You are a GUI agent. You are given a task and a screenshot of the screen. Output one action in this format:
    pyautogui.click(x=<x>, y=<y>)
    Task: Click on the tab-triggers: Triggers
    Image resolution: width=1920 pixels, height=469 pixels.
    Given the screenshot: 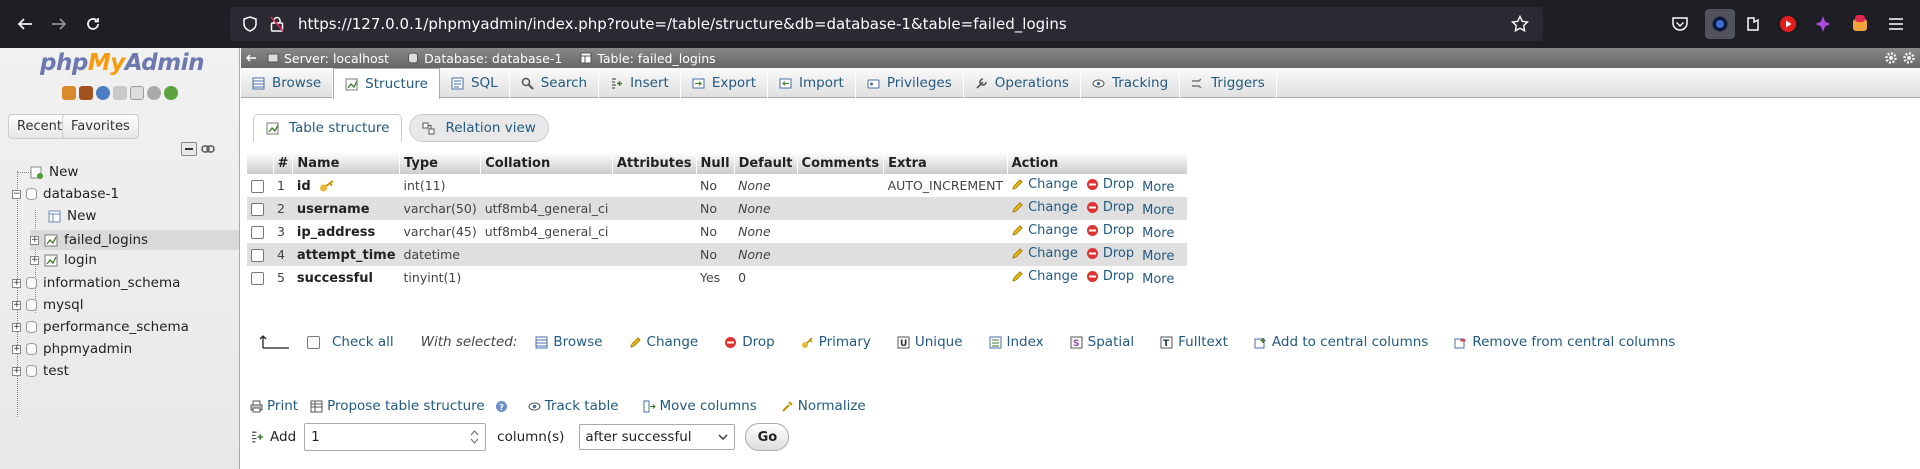 What is the action you would take?
    pyautogui.click(x=1228, y=83)
    